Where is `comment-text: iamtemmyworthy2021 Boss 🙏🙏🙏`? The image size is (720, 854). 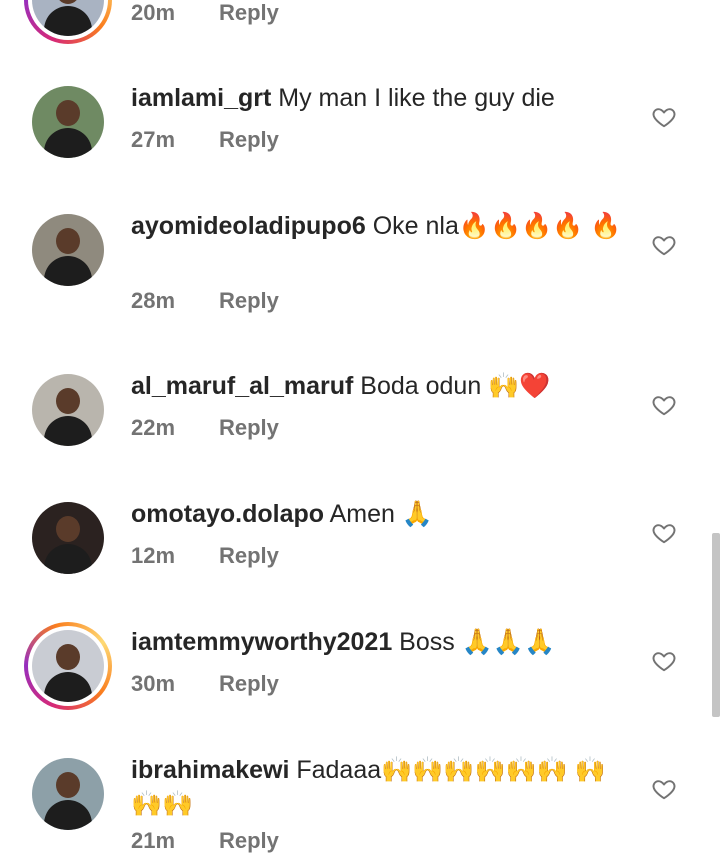 comment-text: iamtemmyworthy2021 Boss 🙏🙏🙏 is located at coordinates (381, 642).